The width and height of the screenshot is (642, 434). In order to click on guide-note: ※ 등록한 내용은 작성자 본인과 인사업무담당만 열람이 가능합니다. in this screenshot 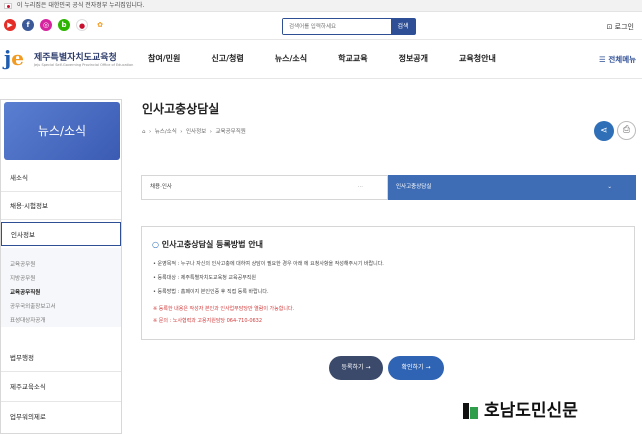, I will do `click(224, 309)`.